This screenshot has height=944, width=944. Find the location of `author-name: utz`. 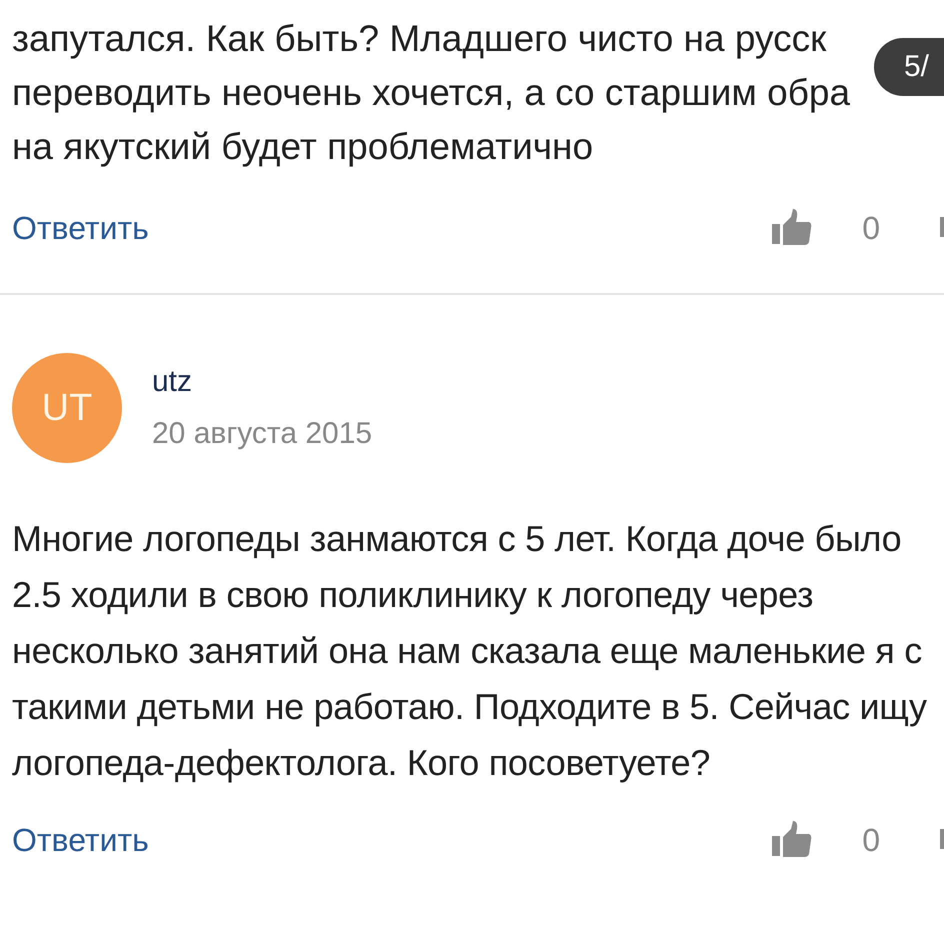

author-name: utz is located at coordinates (173, 382).